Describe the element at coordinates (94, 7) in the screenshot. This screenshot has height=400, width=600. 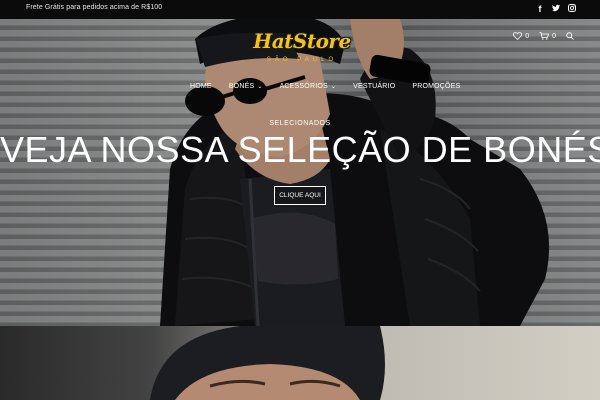
I see `free-shipping-text: Frete Grátis para pedidos acima de R$100` at that location.